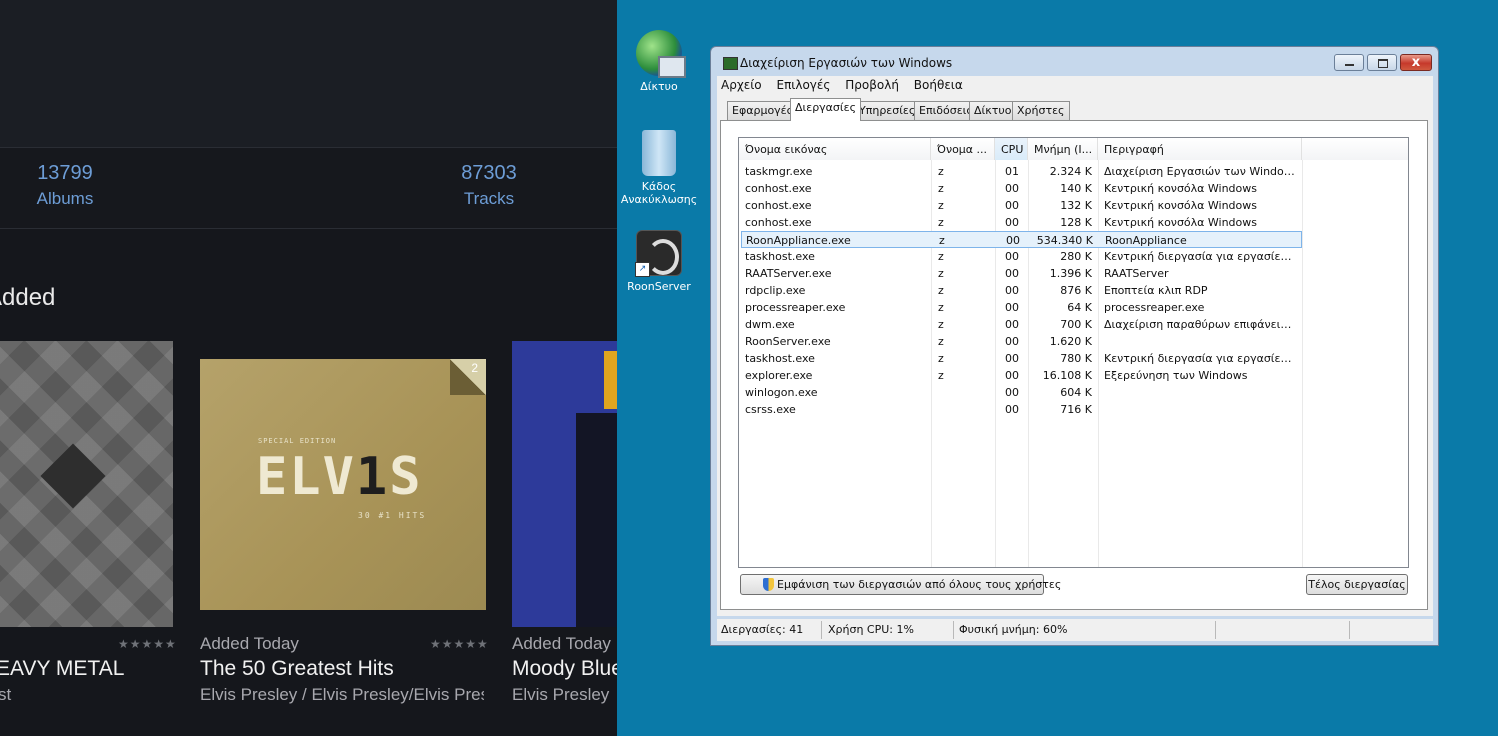 Image resolution: width=1498 pixels, height=736 pixels. I want to click on rating-stars-1: ★★★★★, so click(147, 644).